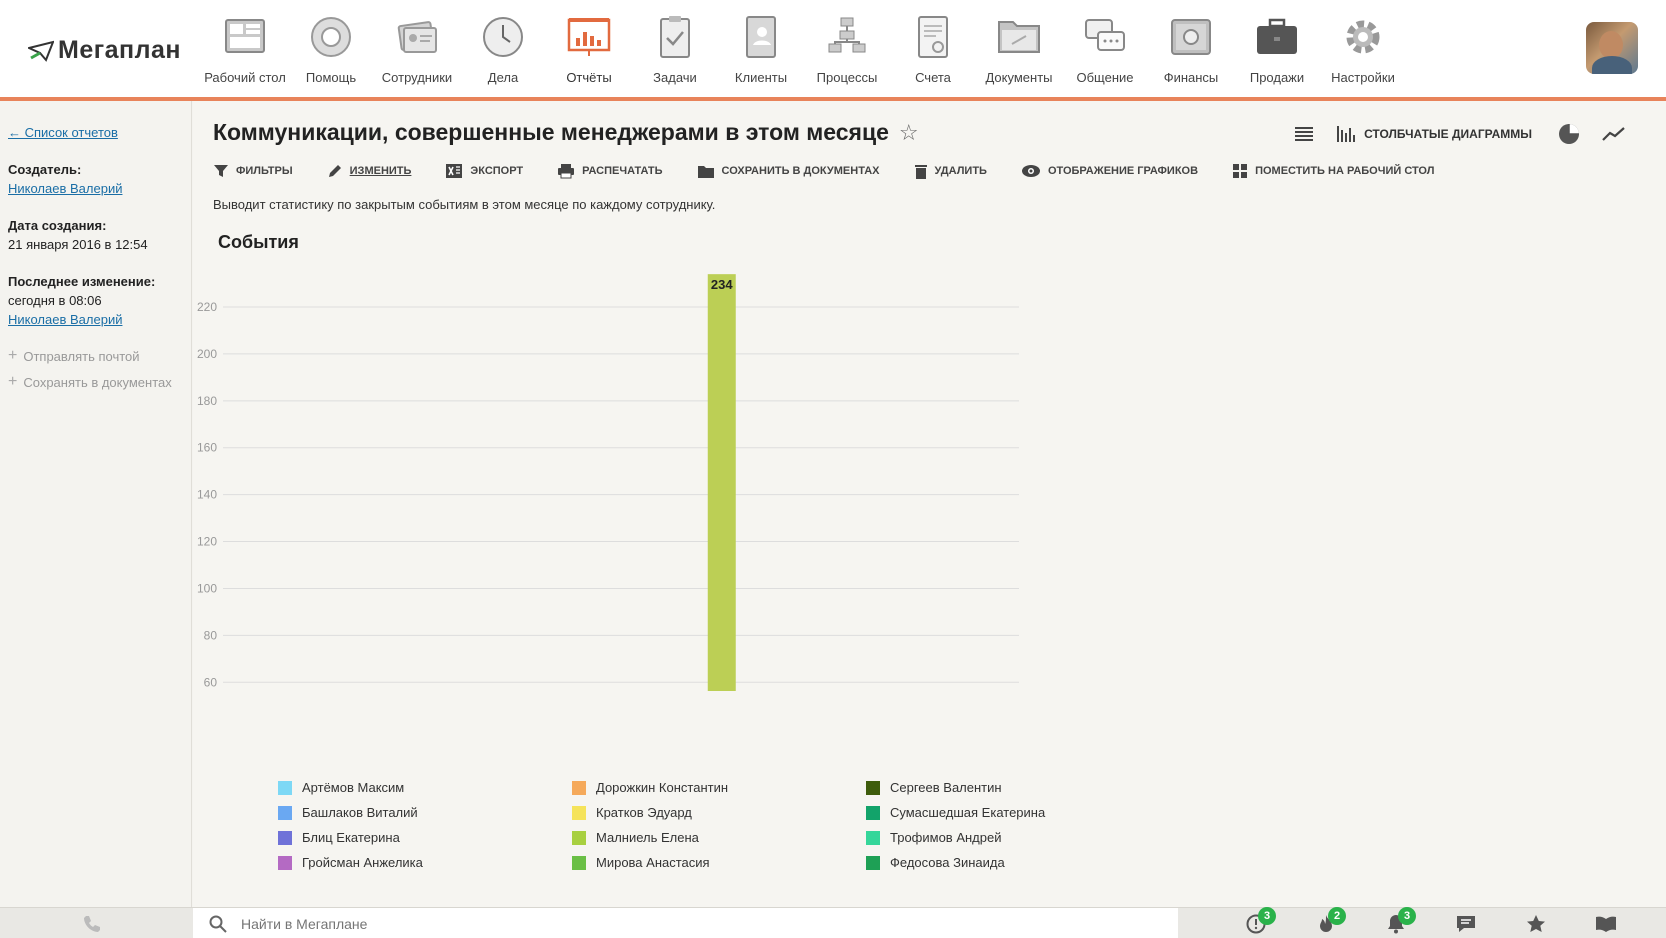  I want to click on nav-item-reports: Отчёты, so click(589, 58).